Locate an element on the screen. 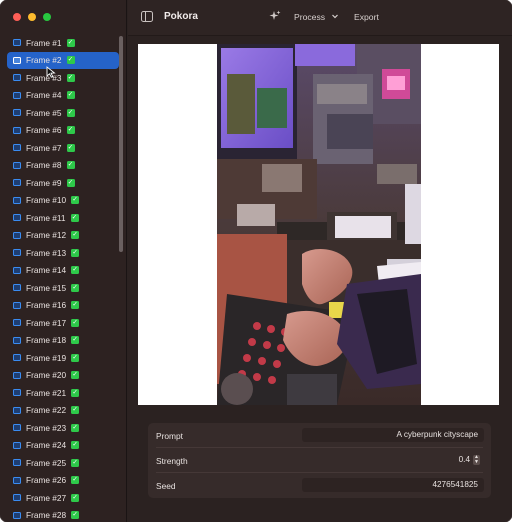  sidebar-frame-item: Frame #3 ✓ is located at coordinates (63, 78).